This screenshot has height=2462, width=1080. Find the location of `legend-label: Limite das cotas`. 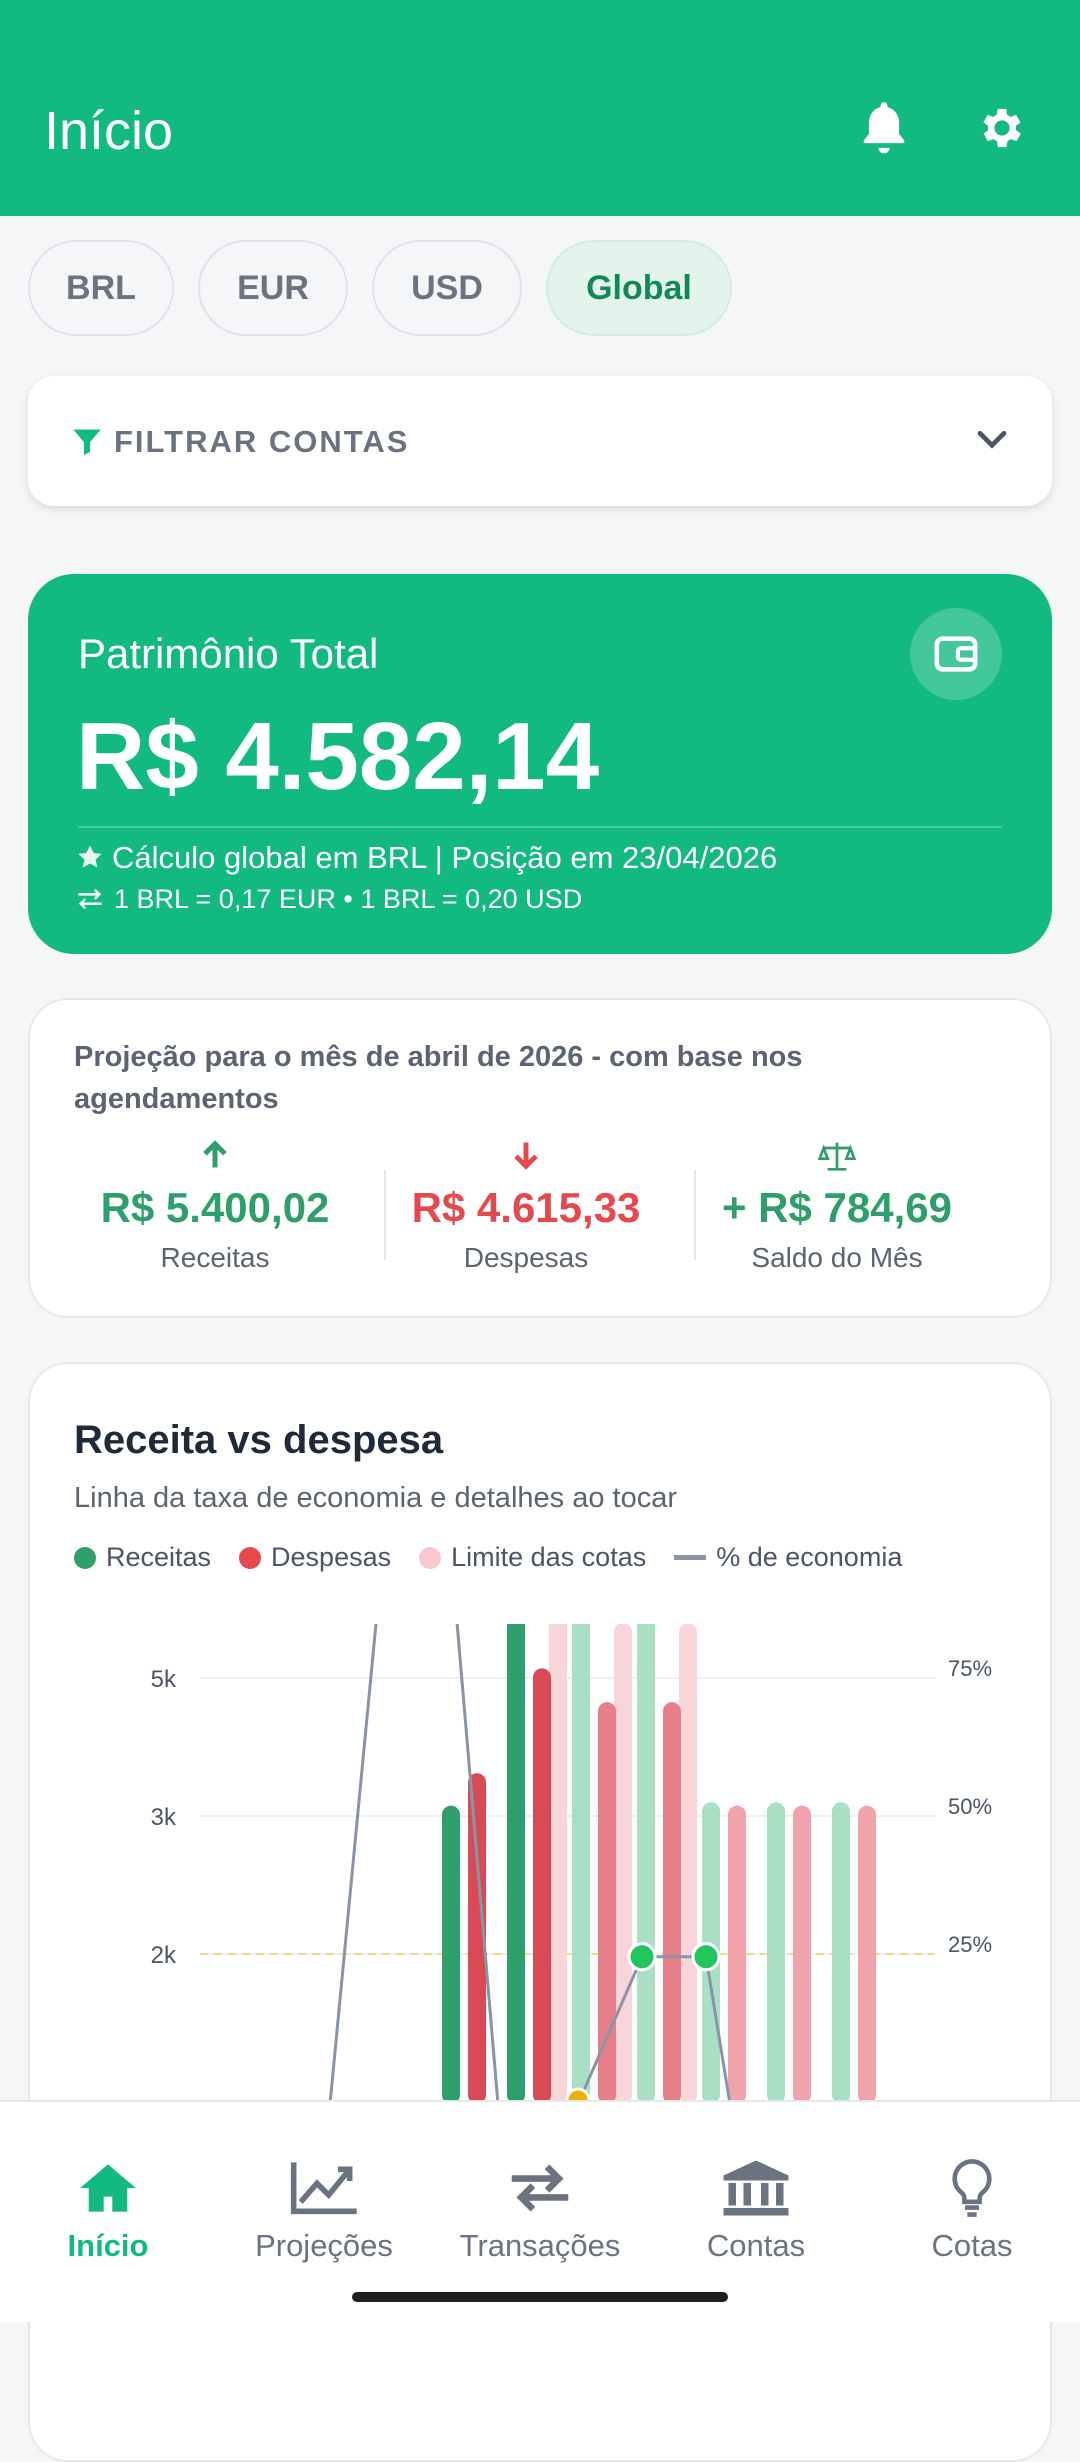

legend-label: Limite das cotas is located at coordinates (549, 1557).